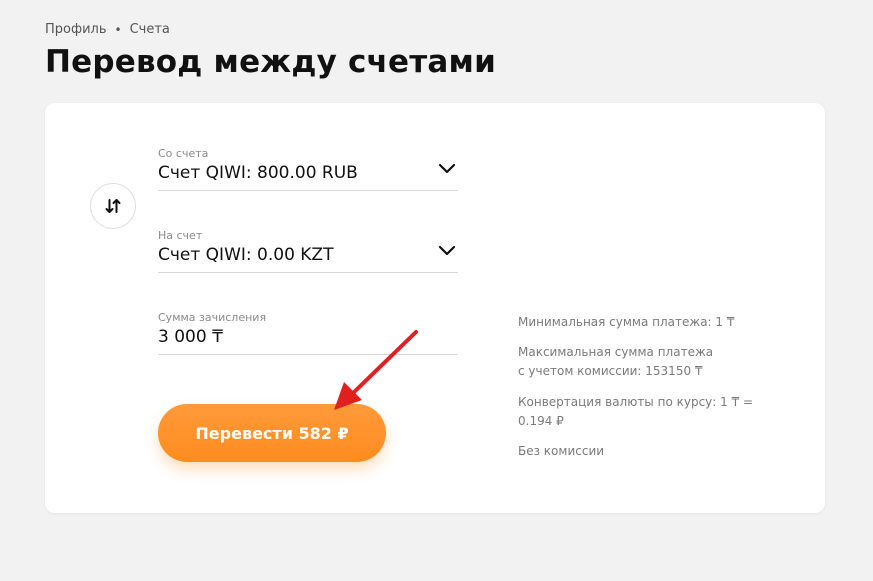 The width and height of the screenshot is (873, 581). I want to click on swap-accounts-button, so click(113, 206).